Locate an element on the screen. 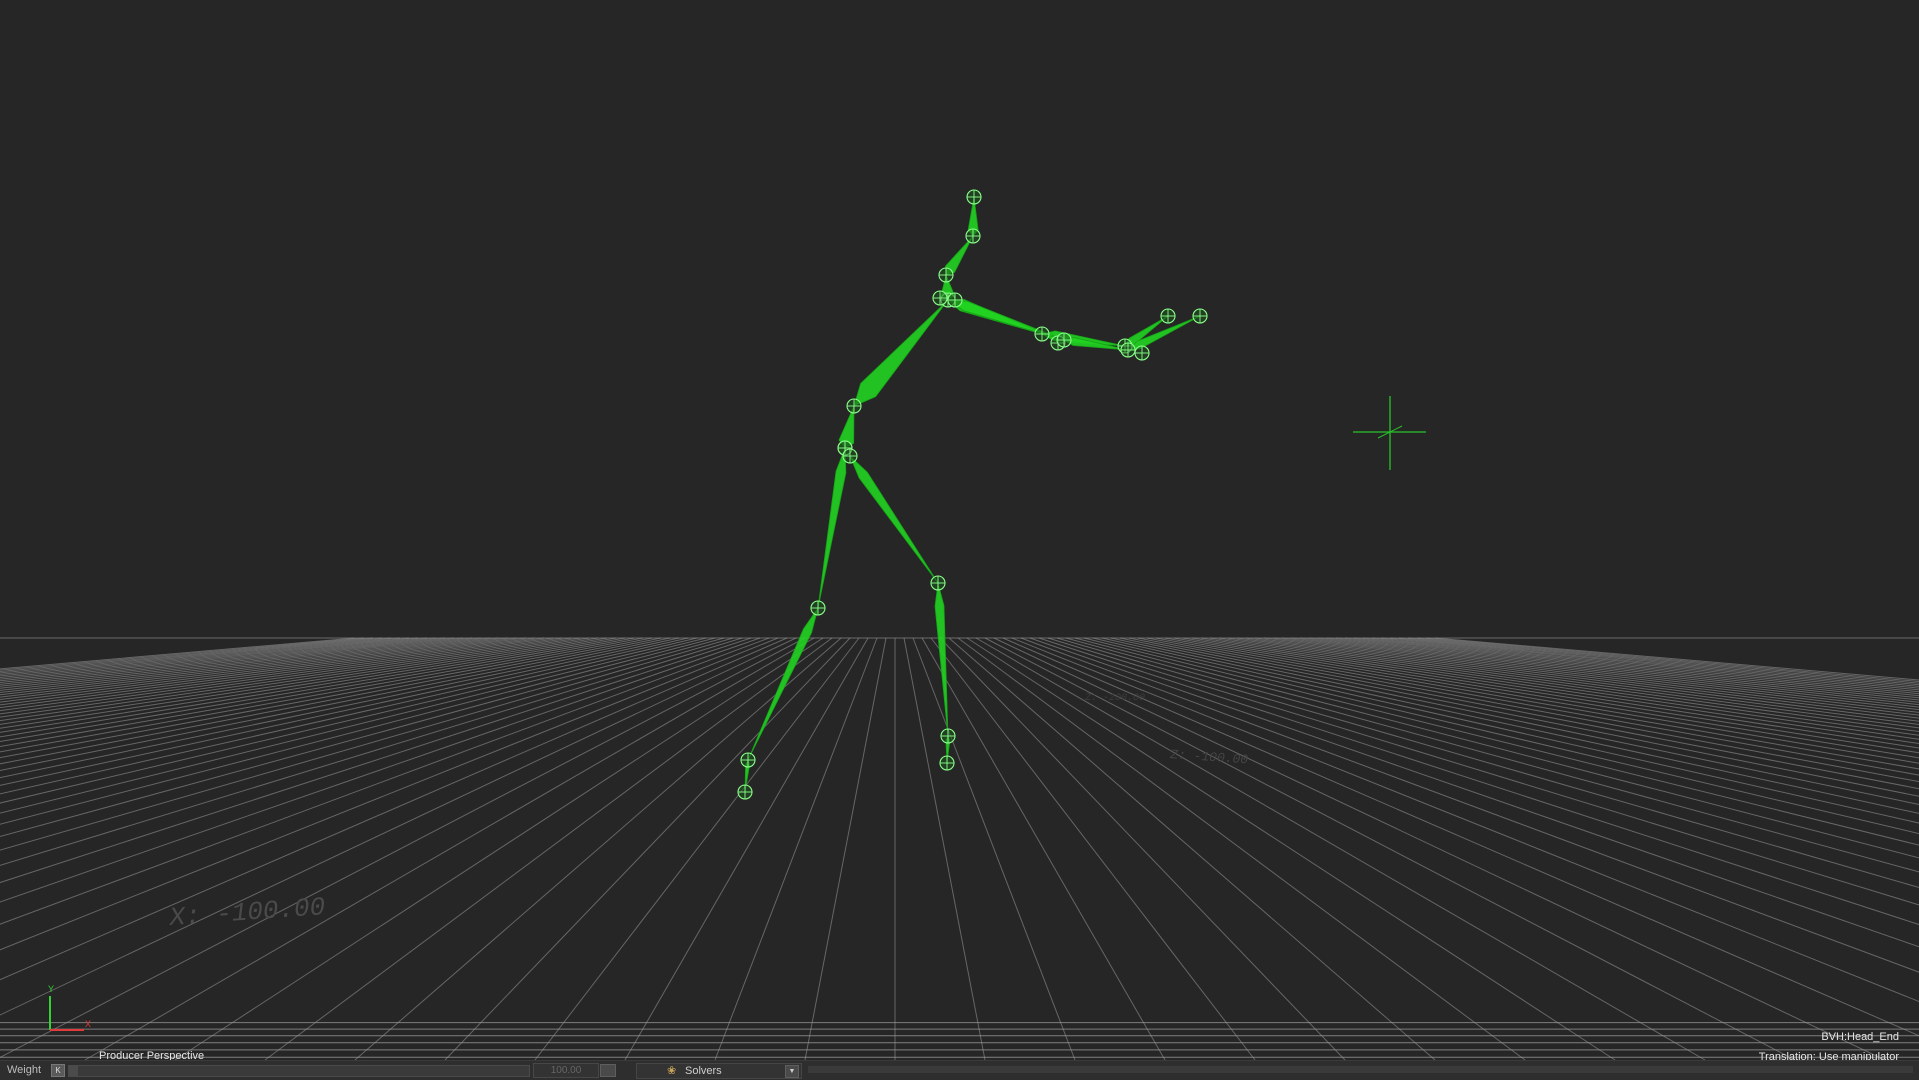 This screenshot has width=1919, height=1080. solvers-dropdown: ❀ Solvers ▼ is located at coordinates (719, 1071).